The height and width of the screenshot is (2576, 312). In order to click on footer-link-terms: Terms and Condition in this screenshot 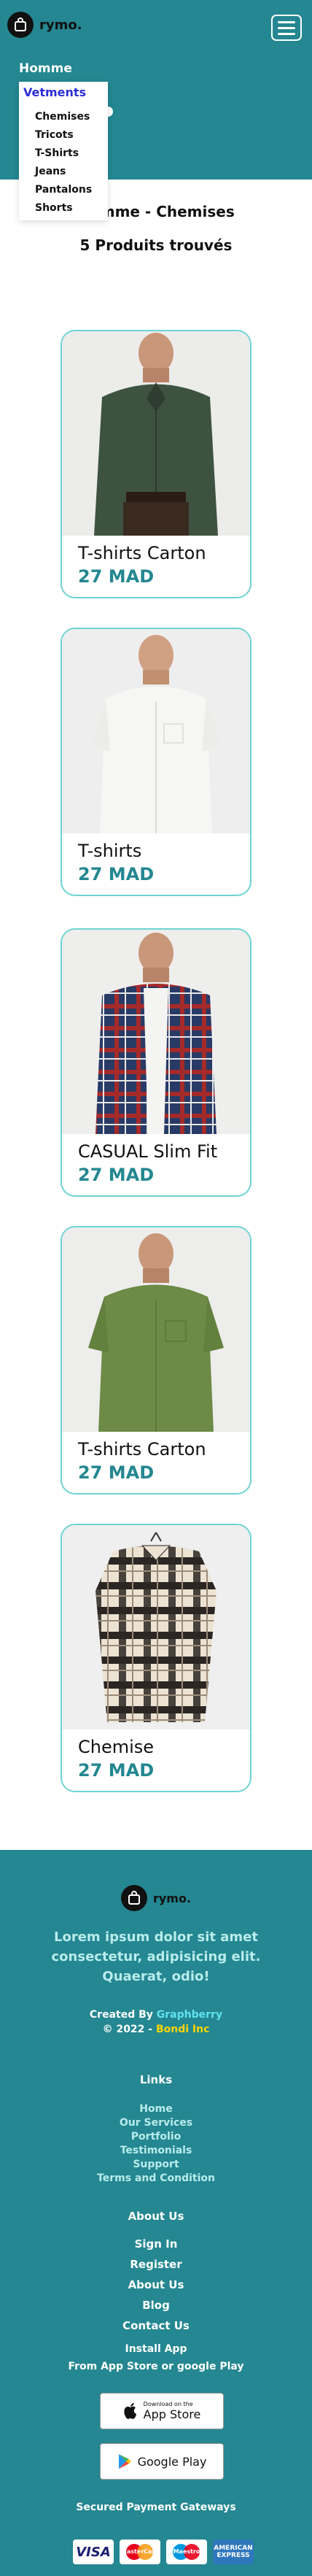, I will do `click(156, 2179)`.